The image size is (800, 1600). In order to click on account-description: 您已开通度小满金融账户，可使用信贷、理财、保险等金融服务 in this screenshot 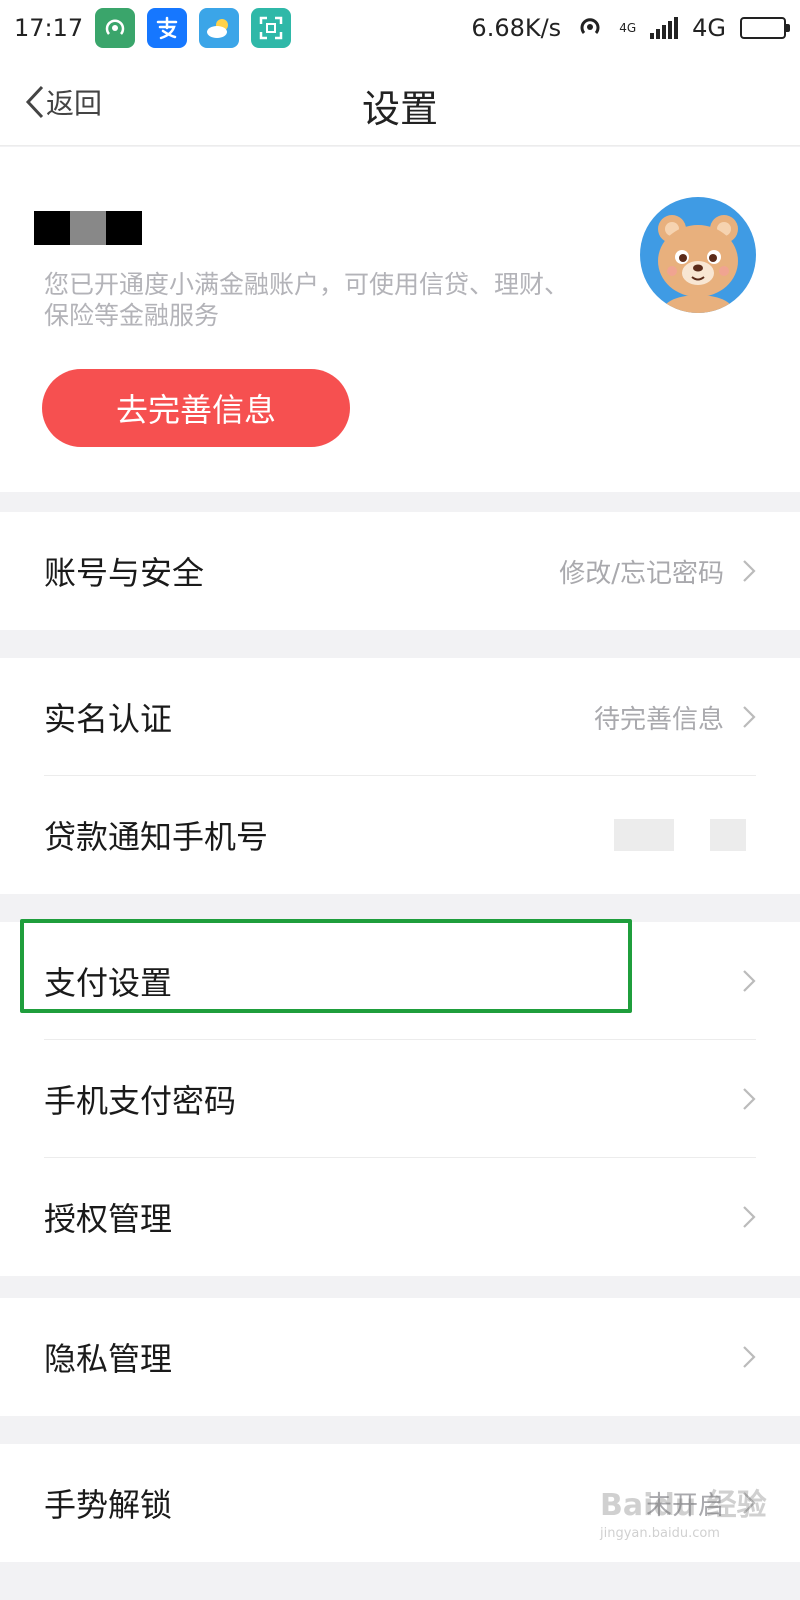, I will do `click(307, 300)`.